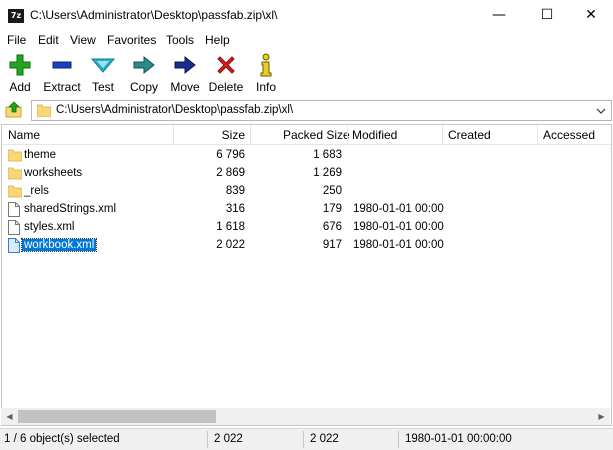  I want to click on menu-file: File, so click(16, 40).